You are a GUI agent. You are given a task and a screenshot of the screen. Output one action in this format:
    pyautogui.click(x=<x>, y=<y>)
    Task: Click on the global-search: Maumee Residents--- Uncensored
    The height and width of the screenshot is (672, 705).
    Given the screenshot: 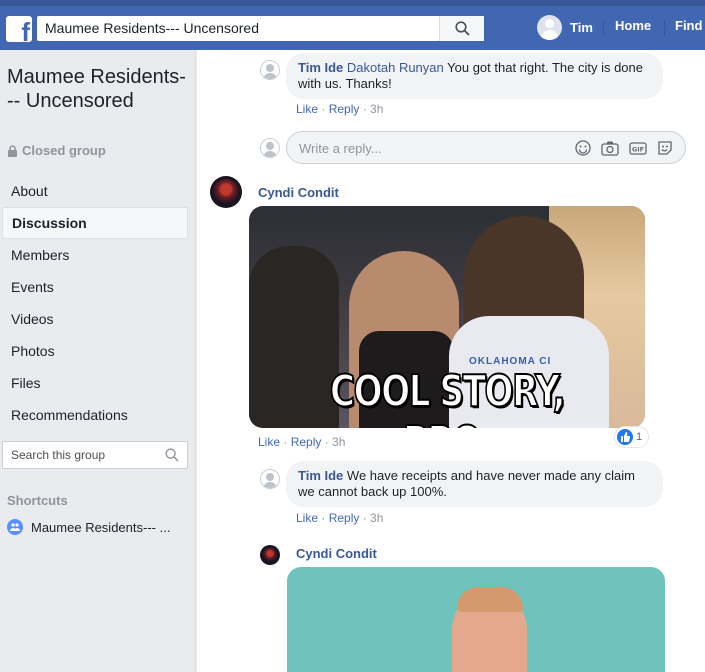 What is the action you would take?
    pyautogui.click(x=260, y=28)
    